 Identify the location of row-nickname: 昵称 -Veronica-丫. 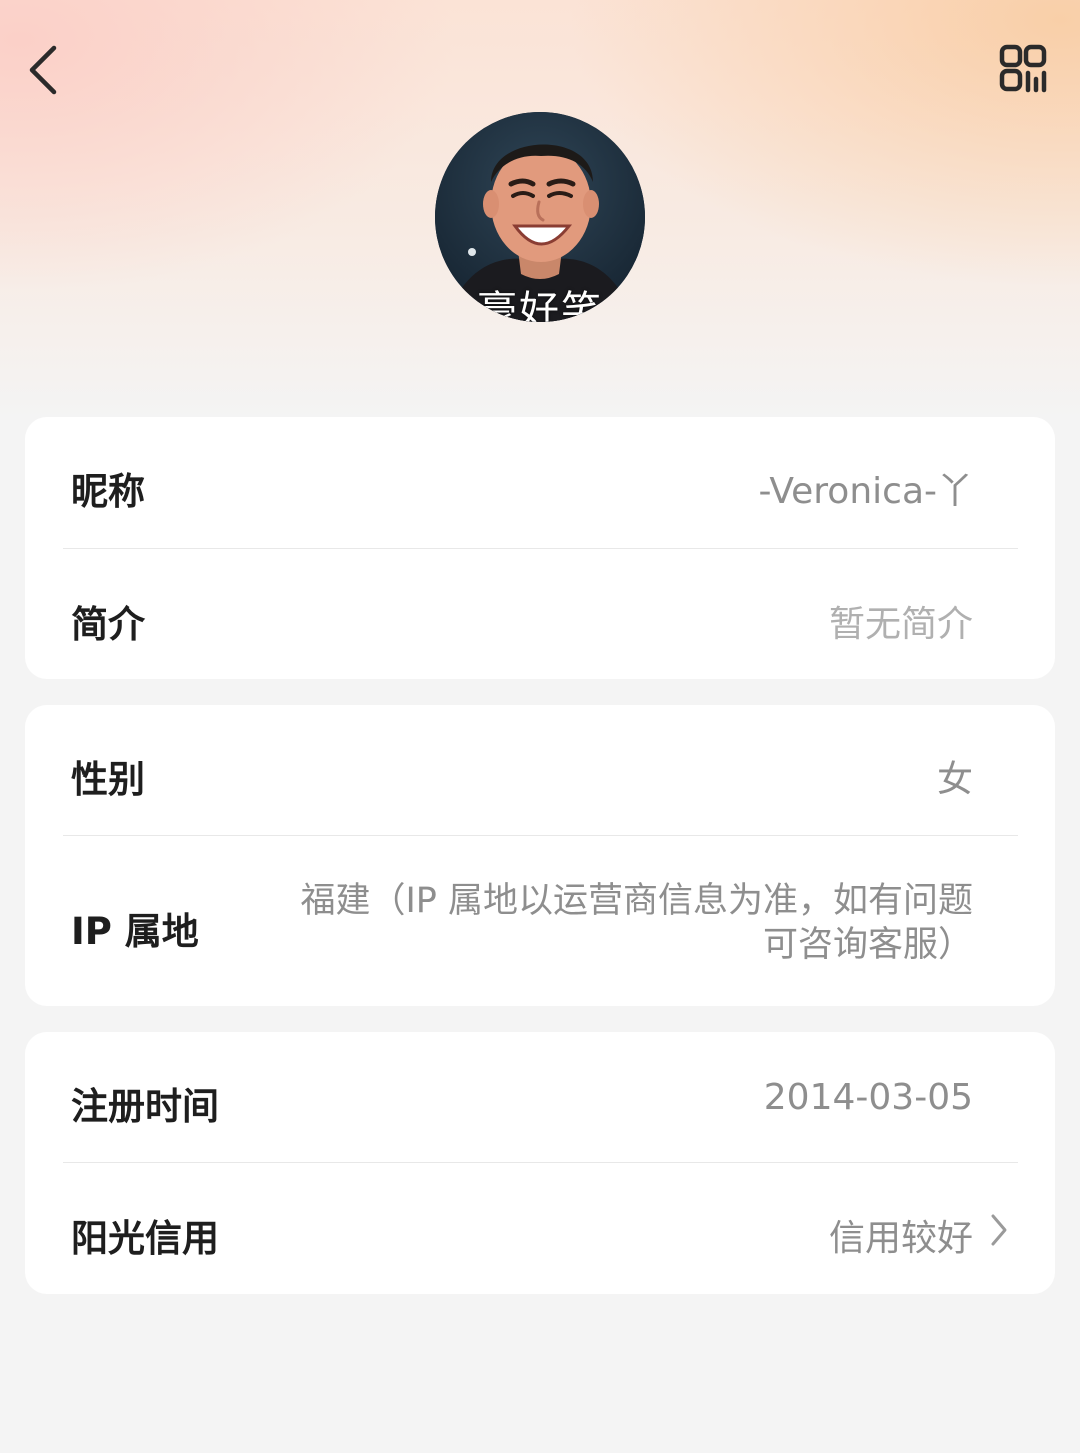
(540, 482).